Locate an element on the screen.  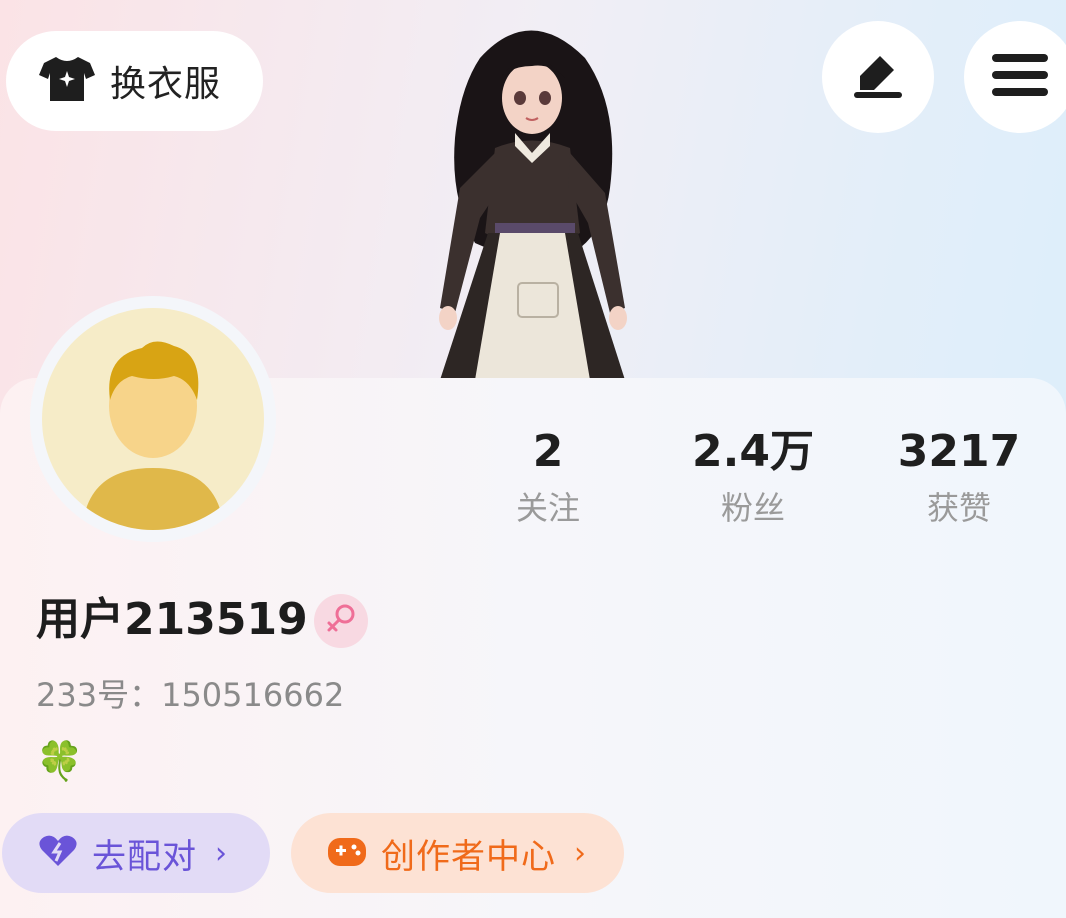
user-id: 233号：150516662 is located at coordinates (190, 695).